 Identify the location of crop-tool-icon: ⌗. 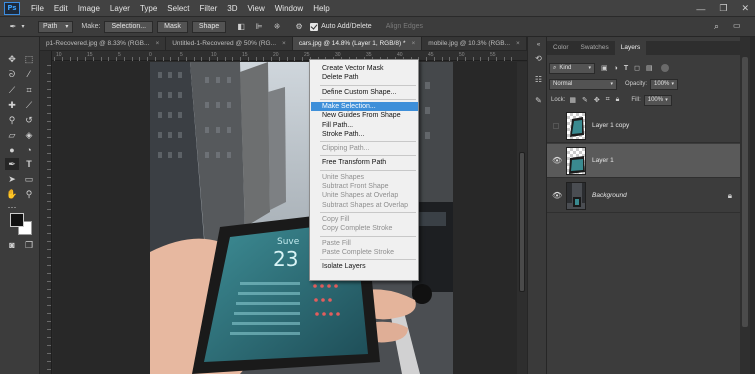
(29, 90).